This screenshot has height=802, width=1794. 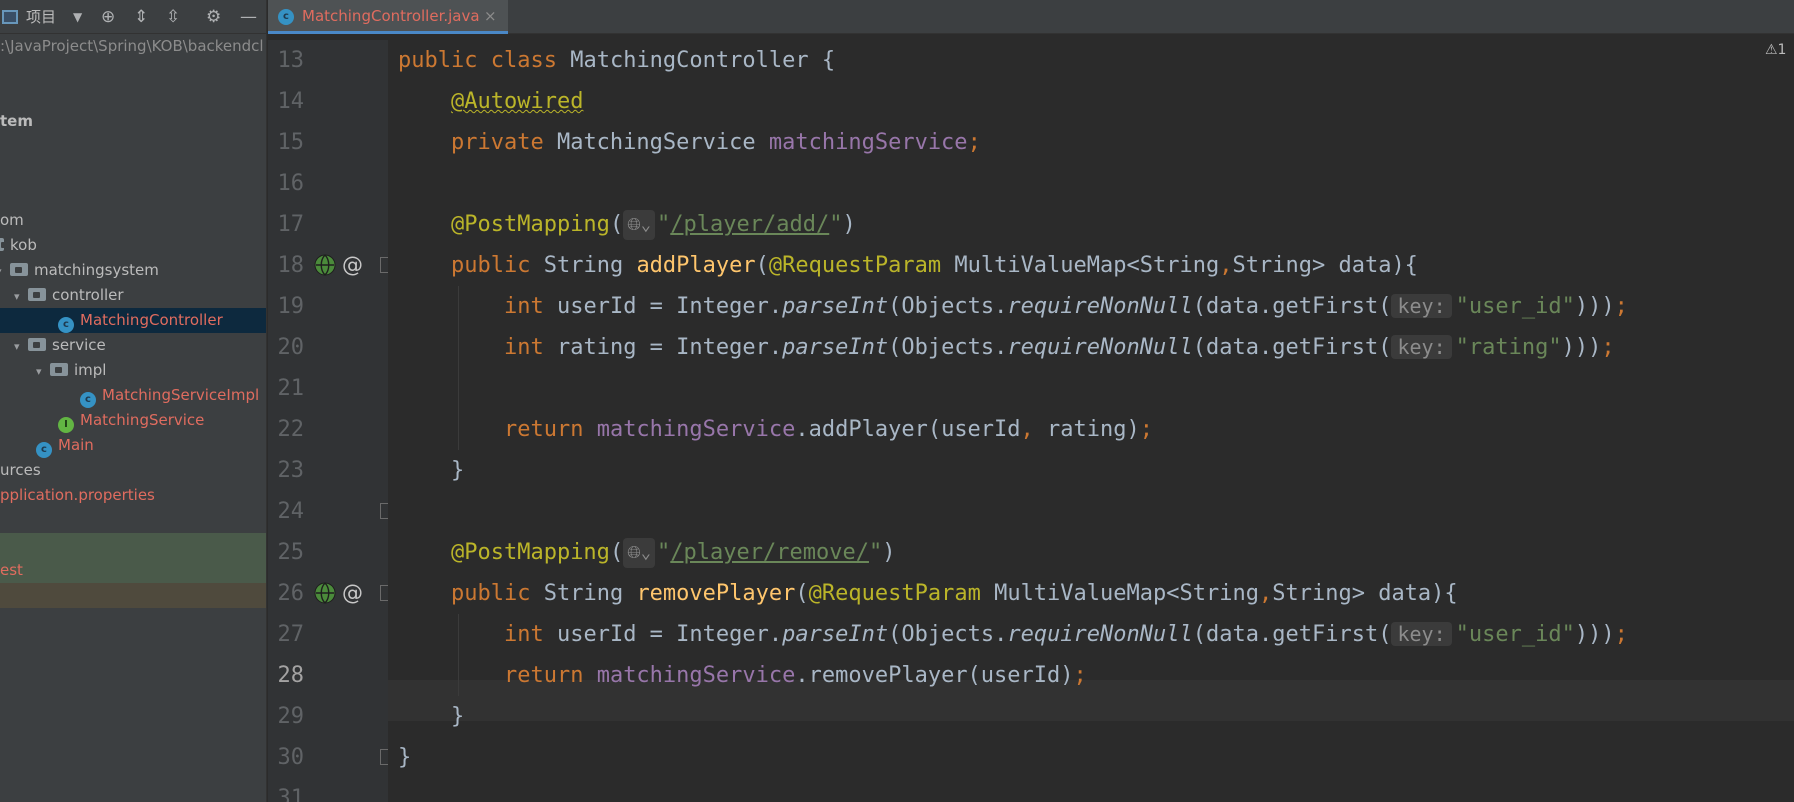 I want to click on gear-icon: ⚙, so click(x=213, y=17).